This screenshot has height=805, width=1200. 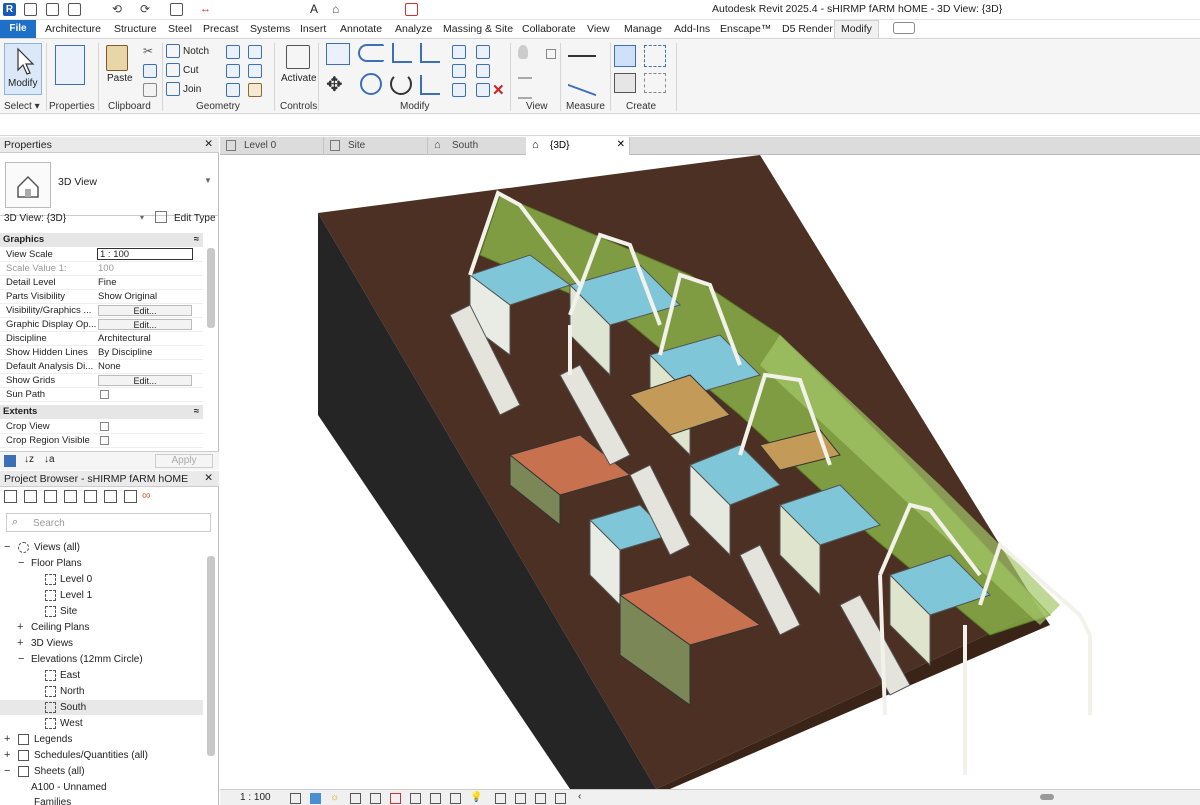 I want to click on sun-path-icon: ☼, so click(x=334, y=797).